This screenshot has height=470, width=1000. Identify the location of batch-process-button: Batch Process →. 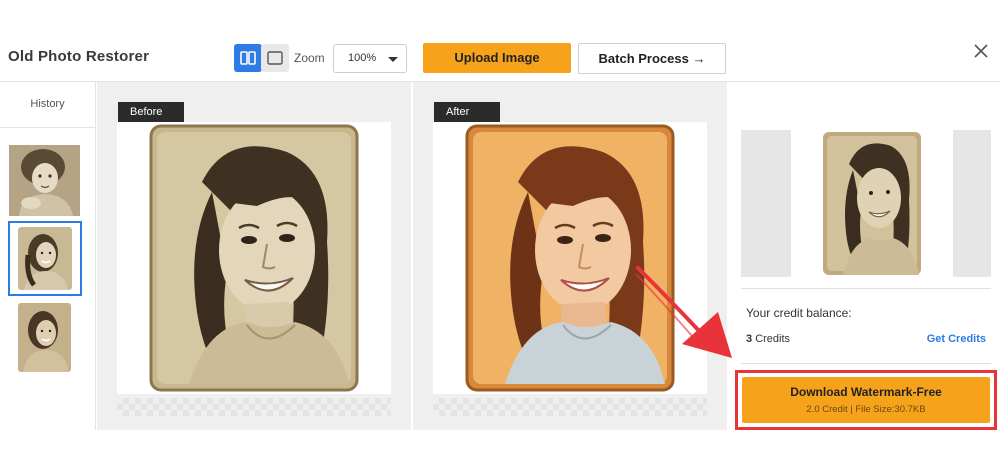
(652, 58).